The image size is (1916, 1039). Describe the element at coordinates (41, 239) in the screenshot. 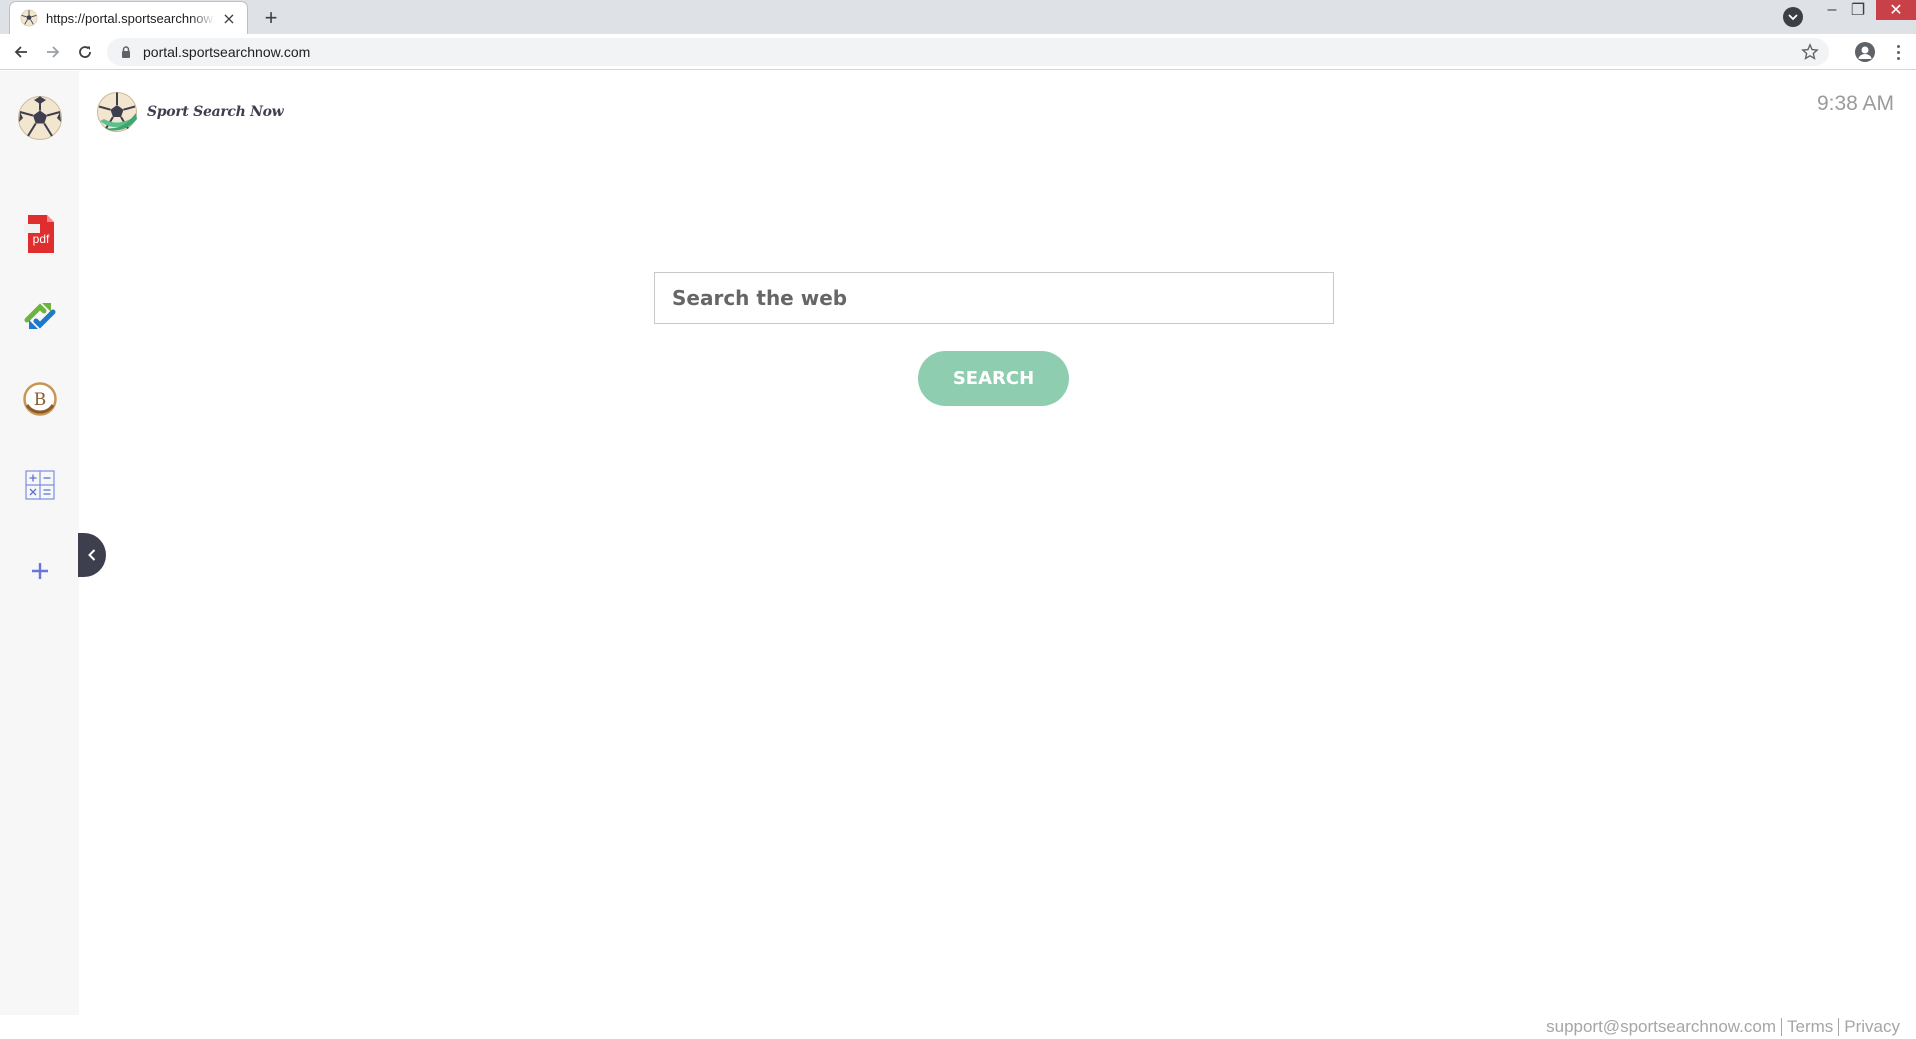

I see `pdf-icon-label: pdf` at that location.